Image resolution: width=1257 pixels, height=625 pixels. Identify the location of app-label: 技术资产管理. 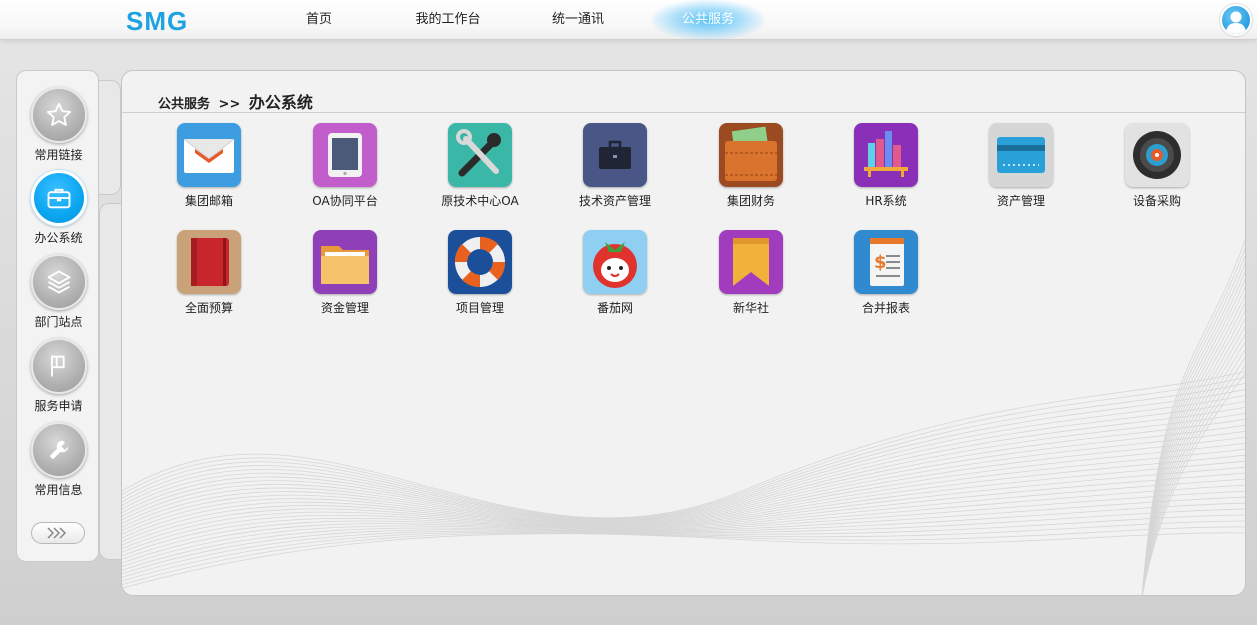
(614, 201).